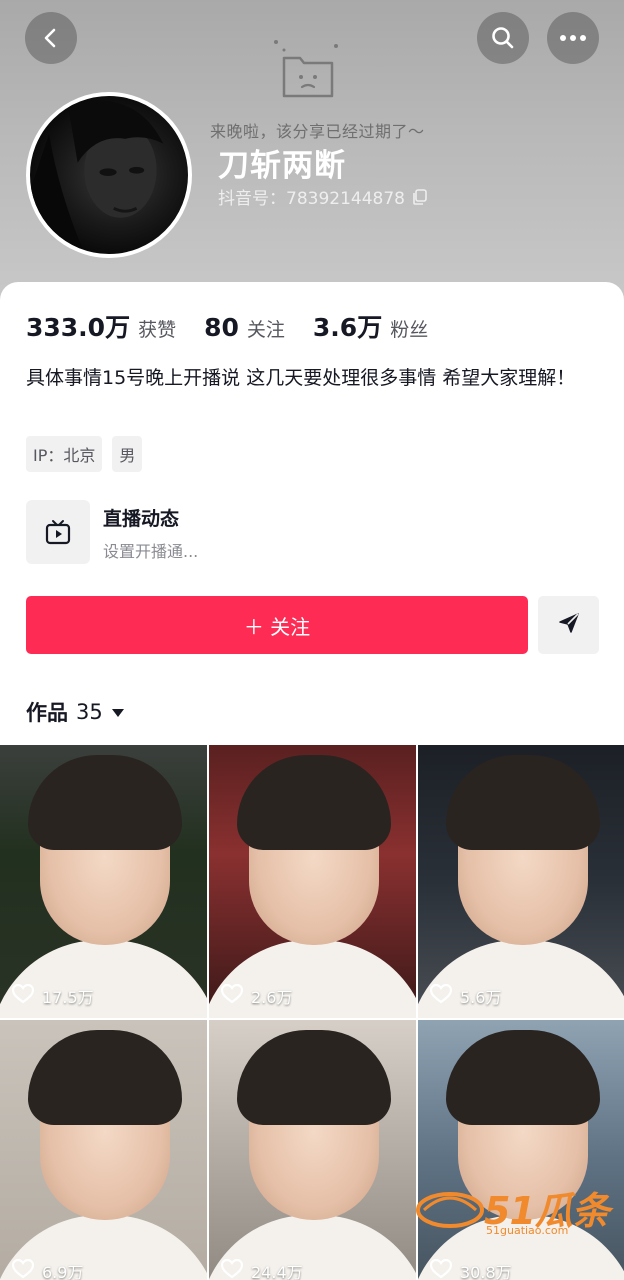 The height and width of the screenshot is (1280, 624). What do you see at coordinates (486, 1271) in the screenshot?
I see `video-like-count: 30.8万` at bounding box center [486, 1271].